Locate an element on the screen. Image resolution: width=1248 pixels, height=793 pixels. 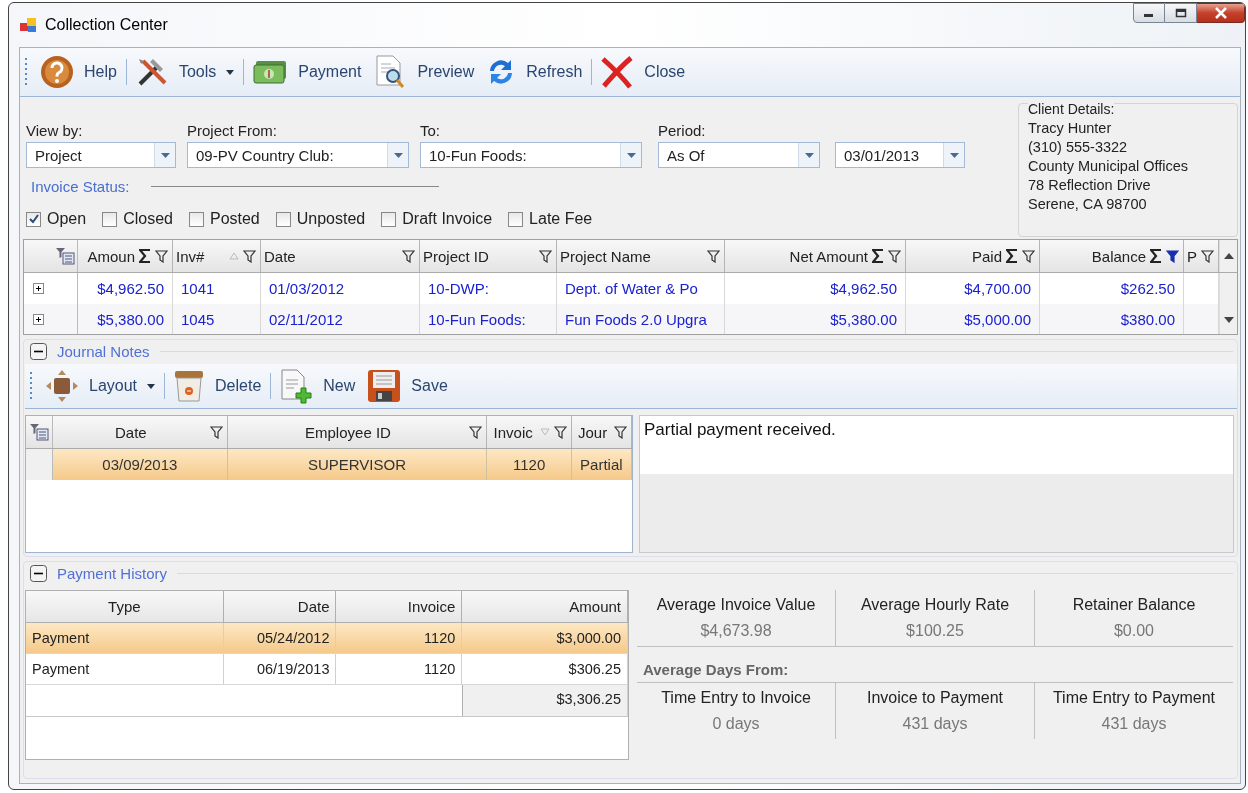
table-cell: 10-Fun Foods: is located at coordinates (488, 319).